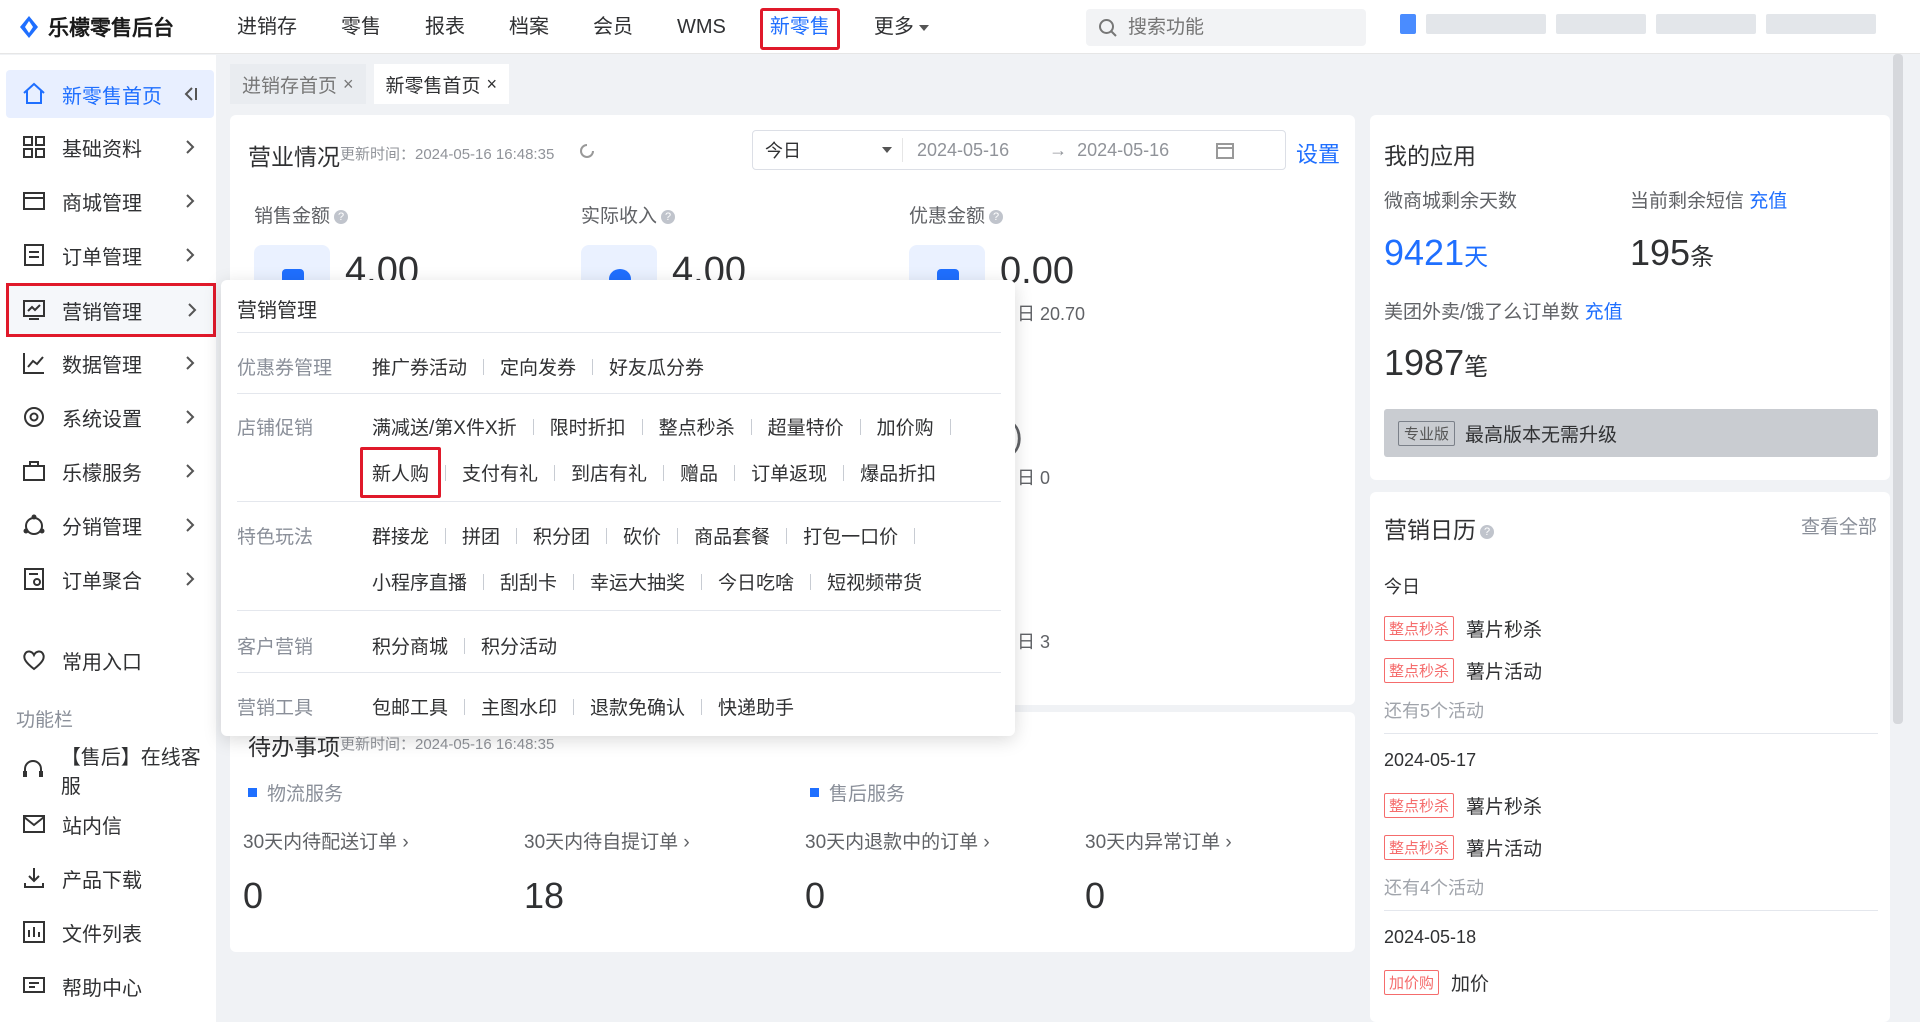 The width and height of the screenshot is (1920, 1022). Describe the element at coordinates (452, 426) in the screenshot. I see `menu-item-full-reduction: 满减送/第X件X折` at that location.